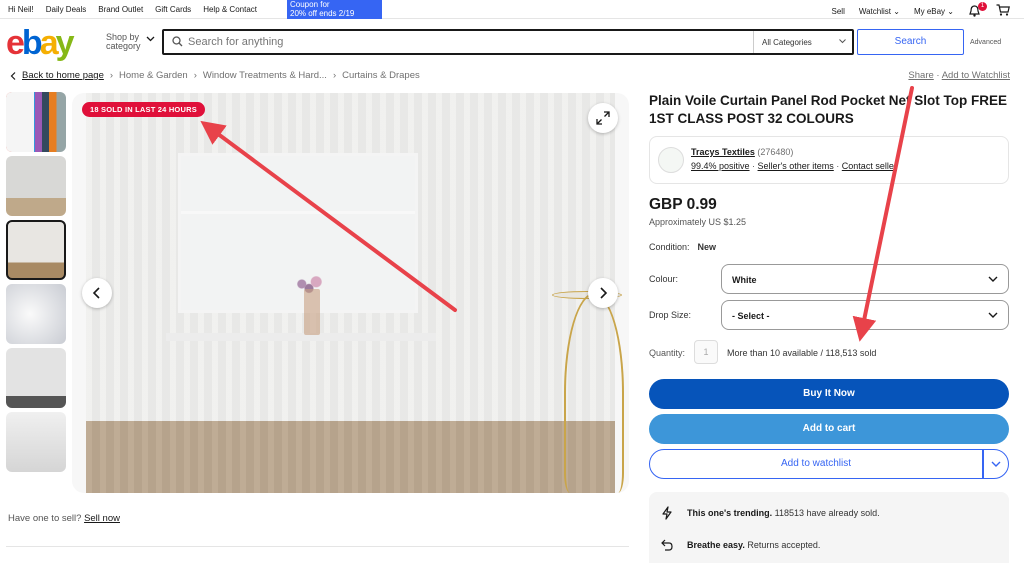 The width and height of the screenshot is (1024, 563). I want to click on trending-bold: This one's trending., so click(730, 513).